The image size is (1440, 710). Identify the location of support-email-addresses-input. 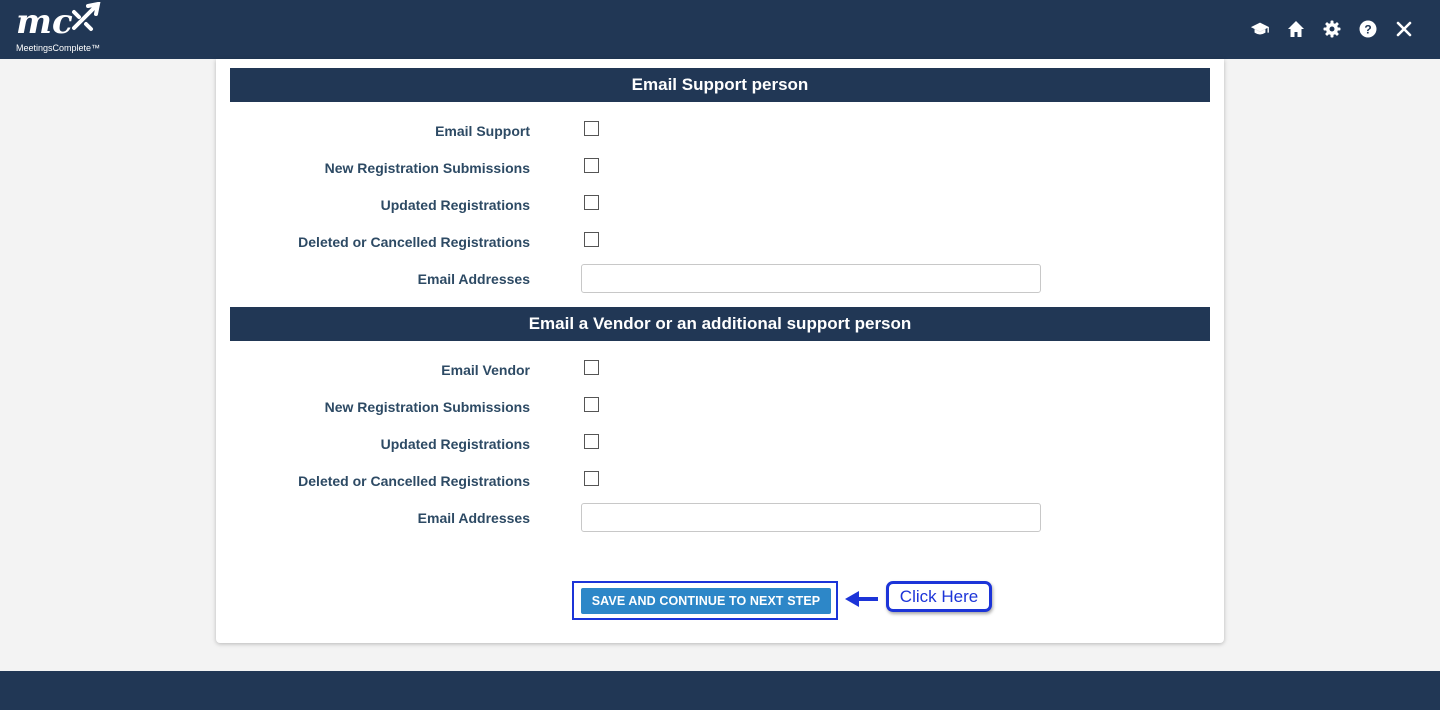
(811, 278).